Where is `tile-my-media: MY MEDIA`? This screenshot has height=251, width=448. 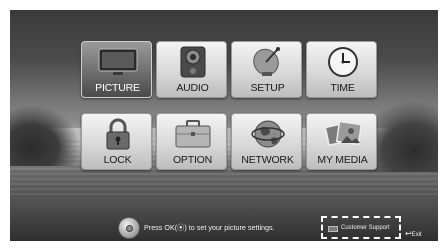
tile-my-media: MY MEDIA is located at coordinates (341, 141).